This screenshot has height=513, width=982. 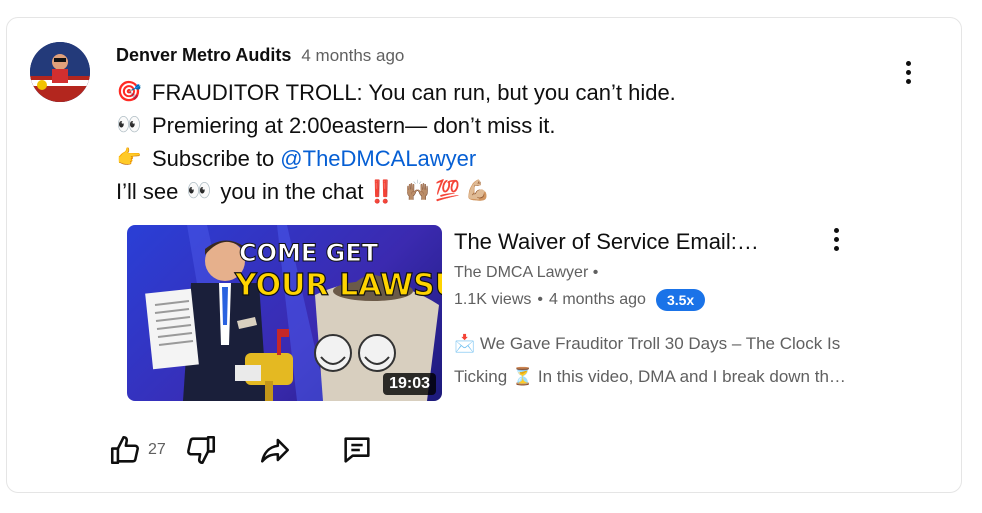 I want to click on post-line-3: 👉 Subscribe to @TheDMCALawyer, so click(x=396, y=158).